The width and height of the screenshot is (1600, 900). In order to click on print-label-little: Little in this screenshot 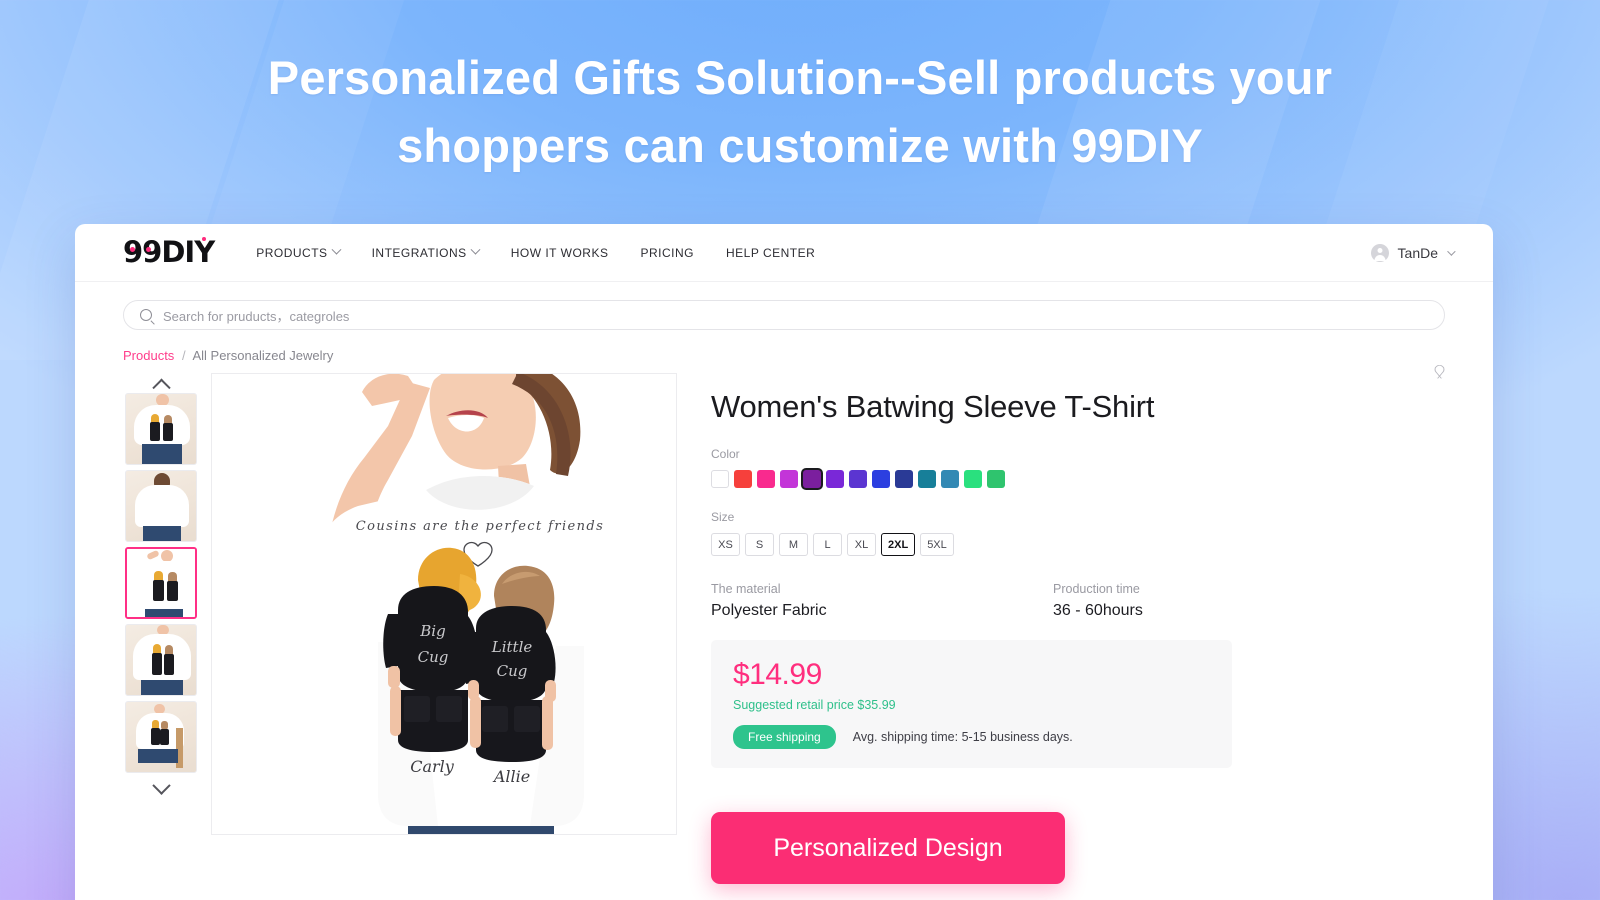, I will do `click(512, 647)`.